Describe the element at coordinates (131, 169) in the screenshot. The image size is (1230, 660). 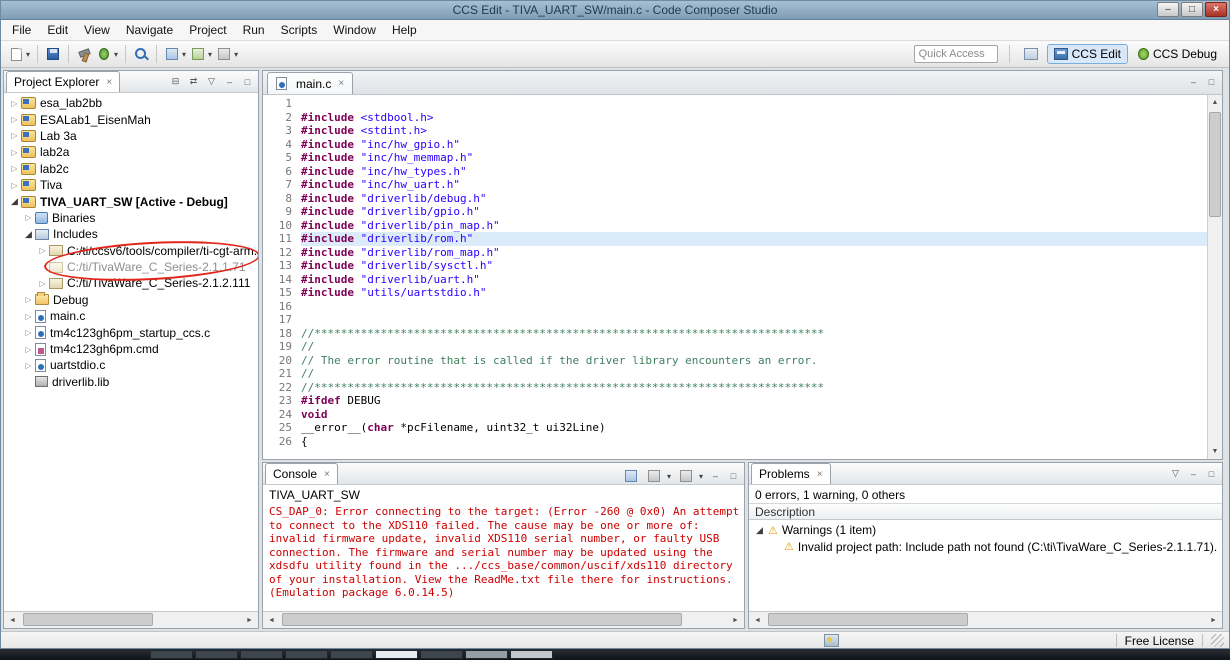
I see `tree-item-lab2c: ▷ lab2c` at that location.